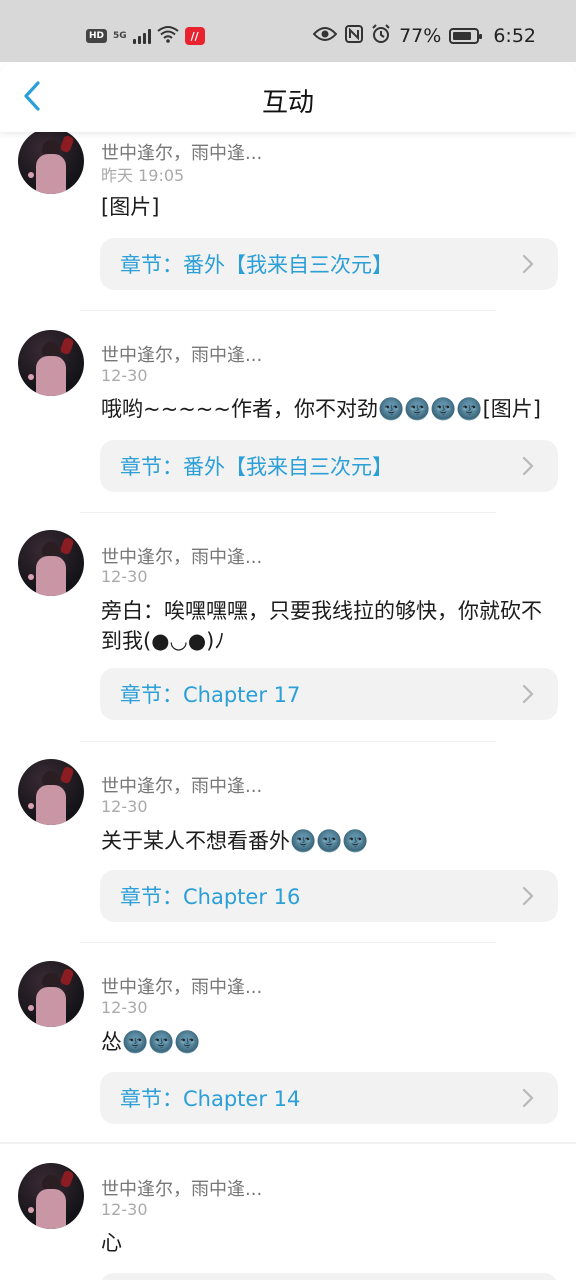 Image resolution: width=576 pixels, height=1280 pixels. Describe the element at coordinates (321, 409) in the screenshot. I see `comment-text: 哦哟~~~~~作者，你不对劲🌚🌚🌚🌚[图片]` at that location.